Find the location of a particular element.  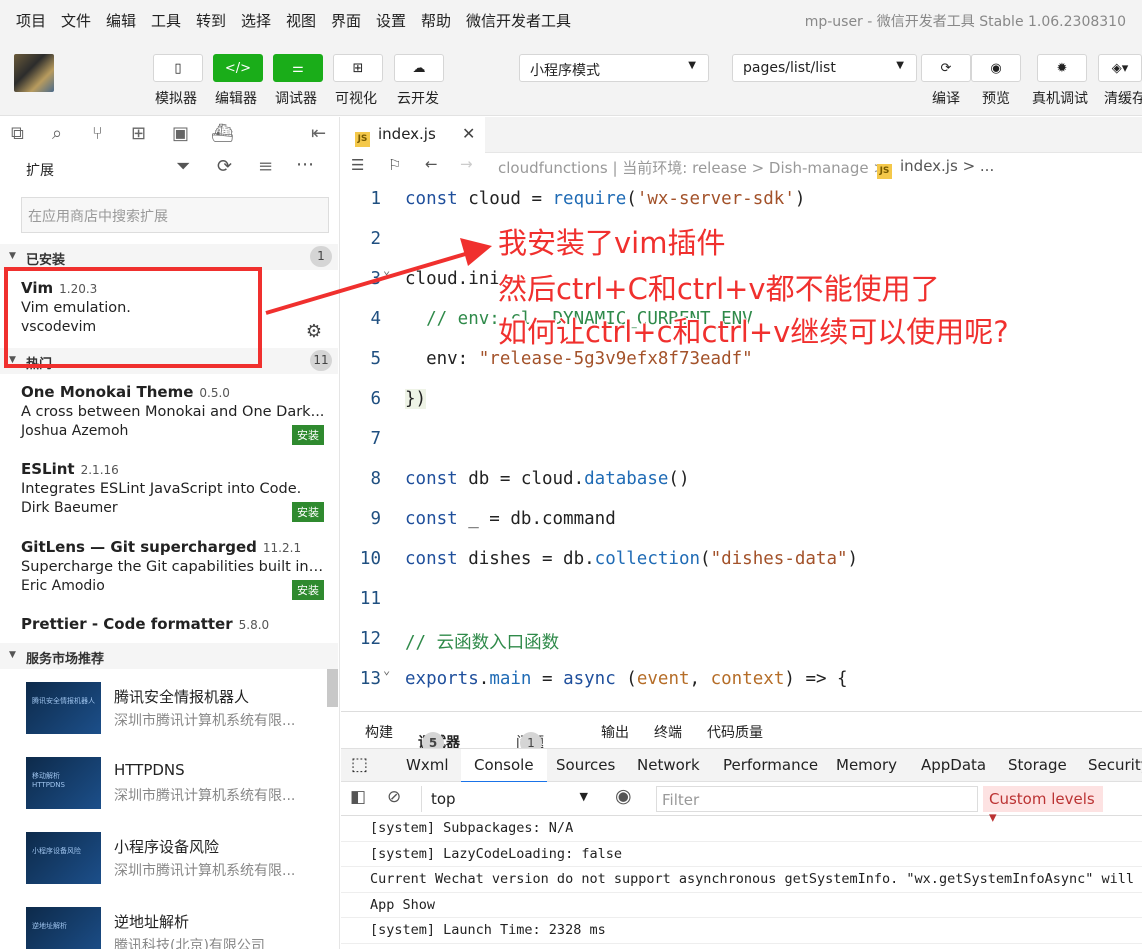

annotation-line-1: 我安装了vim插件 is located at coordinates (612, 243).